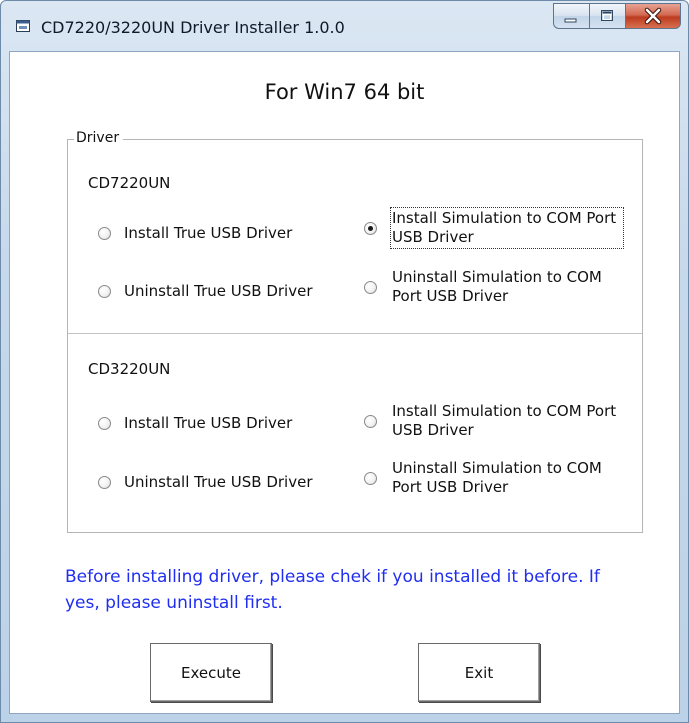 The width and height of the screenshot is (689, 723). I want to click on caption-buttons, so click(617, 16).